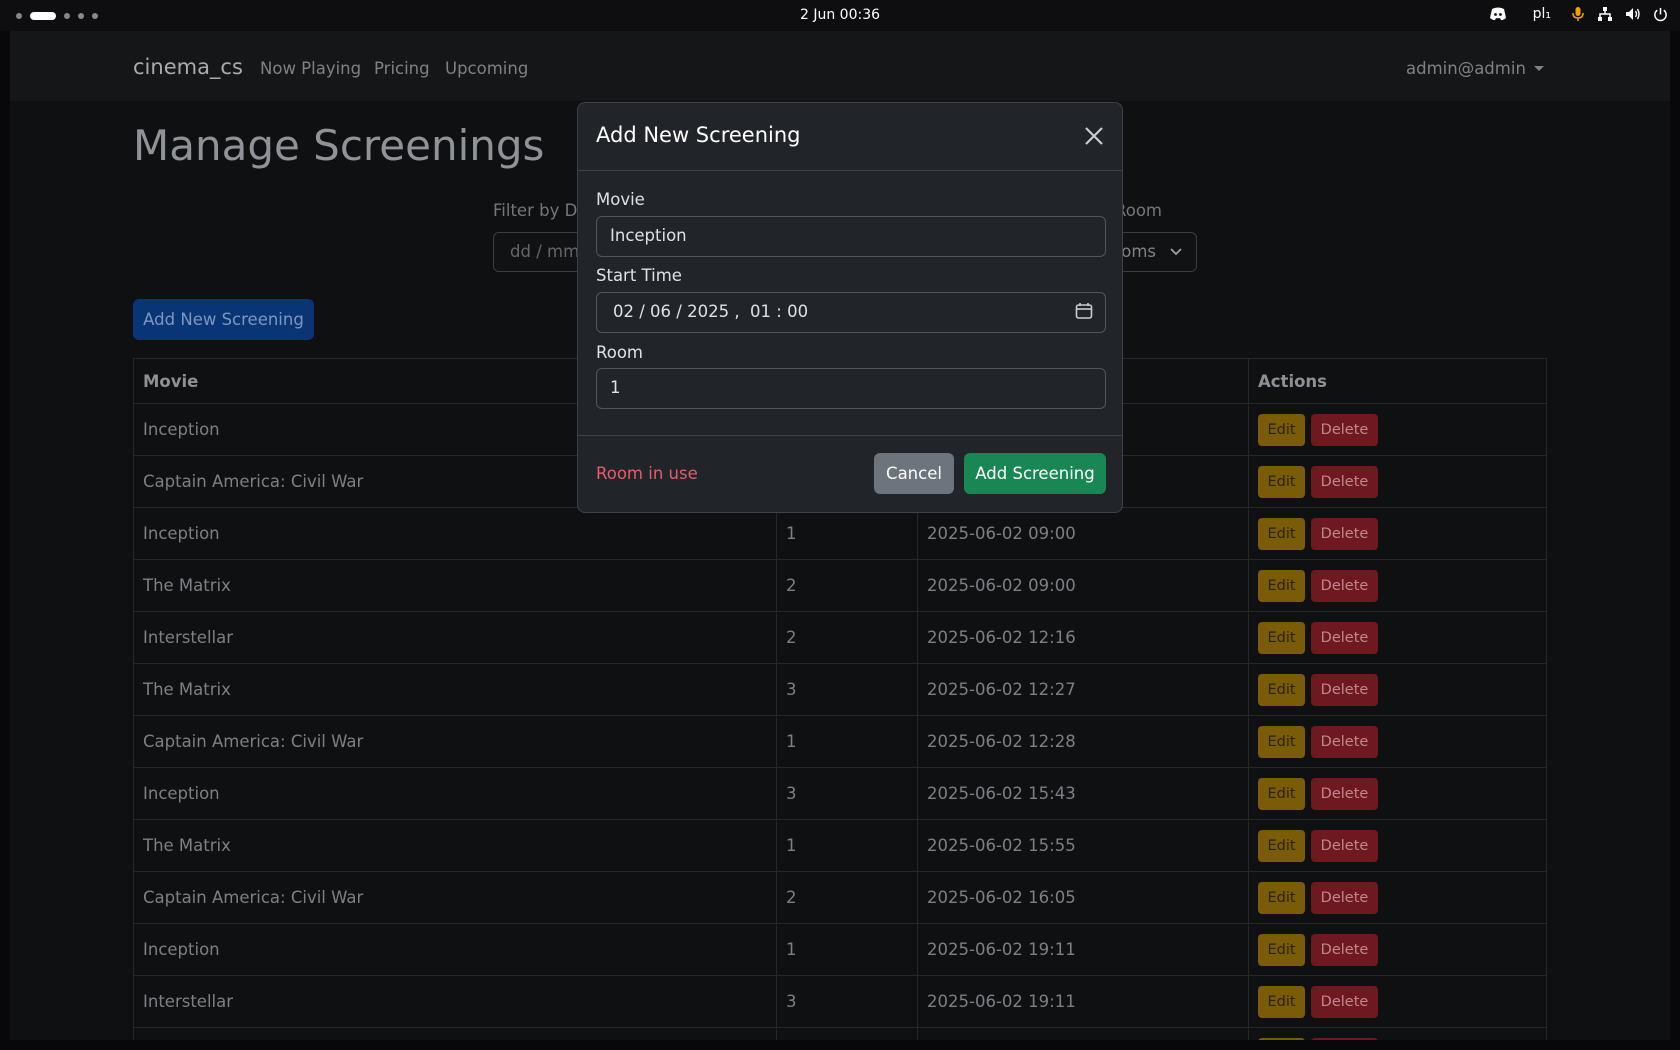 This screenshot has width=1680, height=1050. Describe the element at coordinates (1083, 845) in the screenshot. I see `time-cell: 2025-06-02 15:55` at that location.